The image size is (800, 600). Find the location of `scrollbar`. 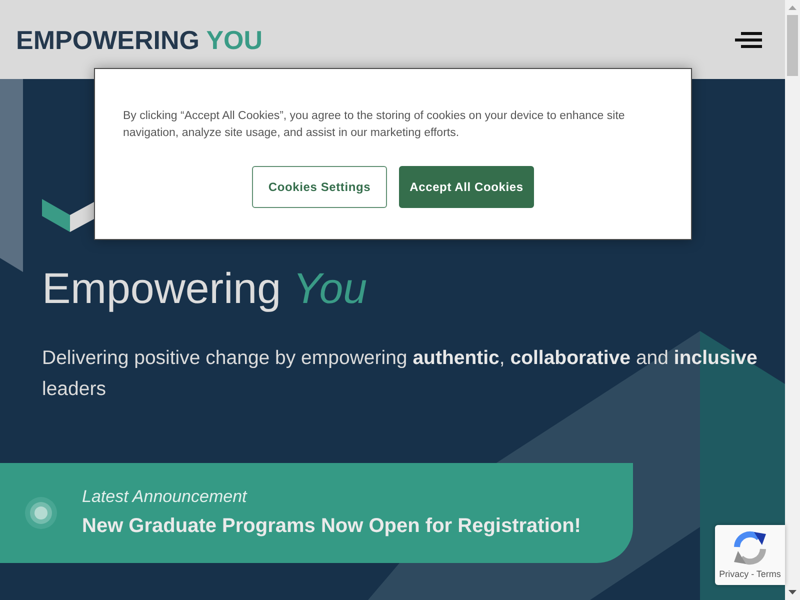

scrollbar is located at coordinates (792, 300).